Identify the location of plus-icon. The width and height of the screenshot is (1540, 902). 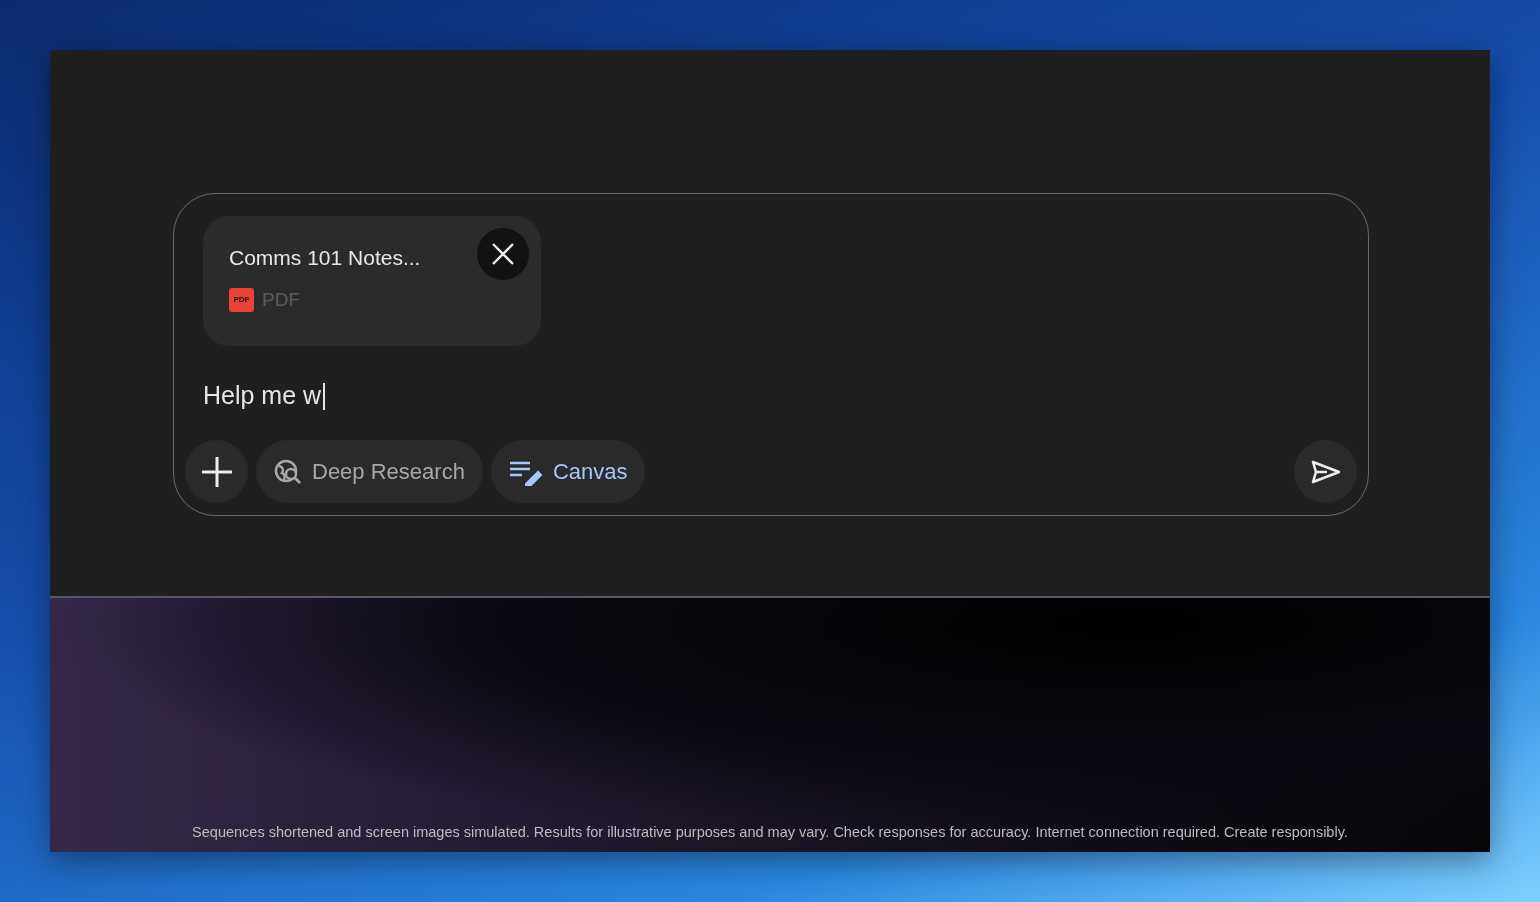
(216, 471).